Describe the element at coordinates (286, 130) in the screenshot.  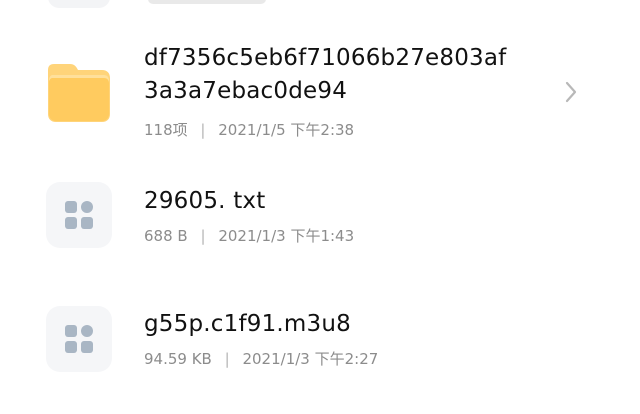
I see `modified-date: 2021/1/5 下午2:38` at that location.